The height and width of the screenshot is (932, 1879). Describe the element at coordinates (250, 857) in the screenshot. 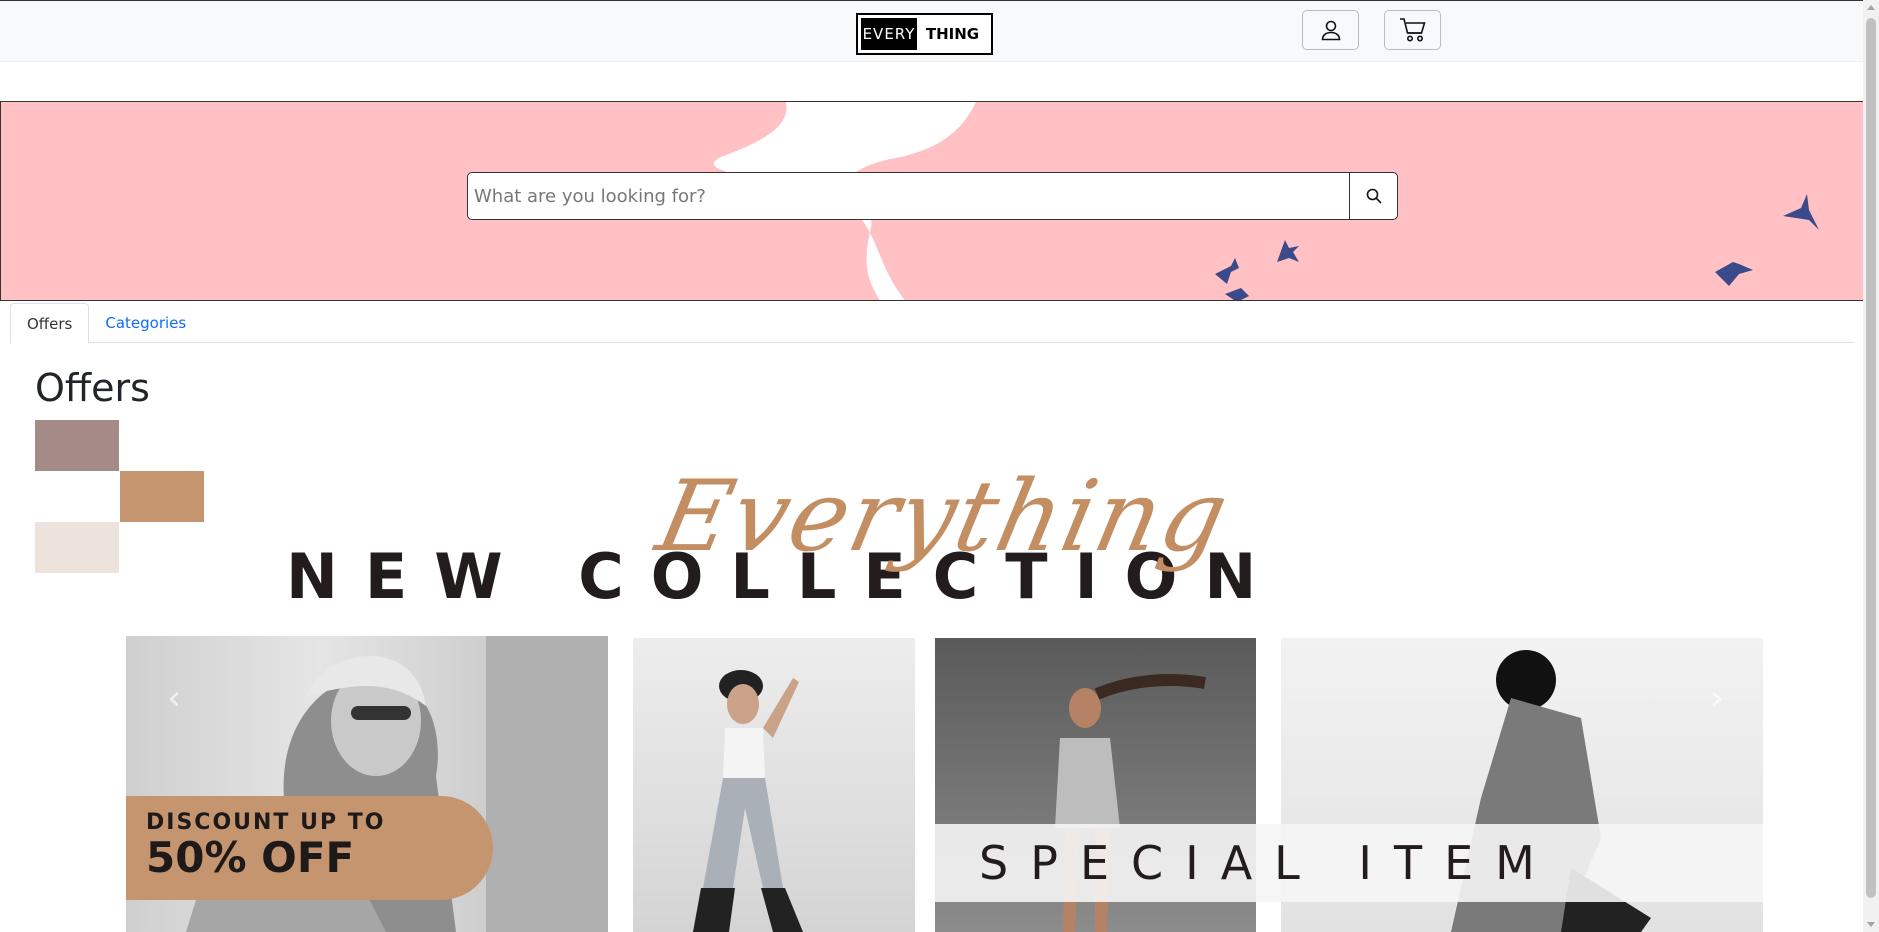

I see `discount-big-text: 50% OFF` at that location.